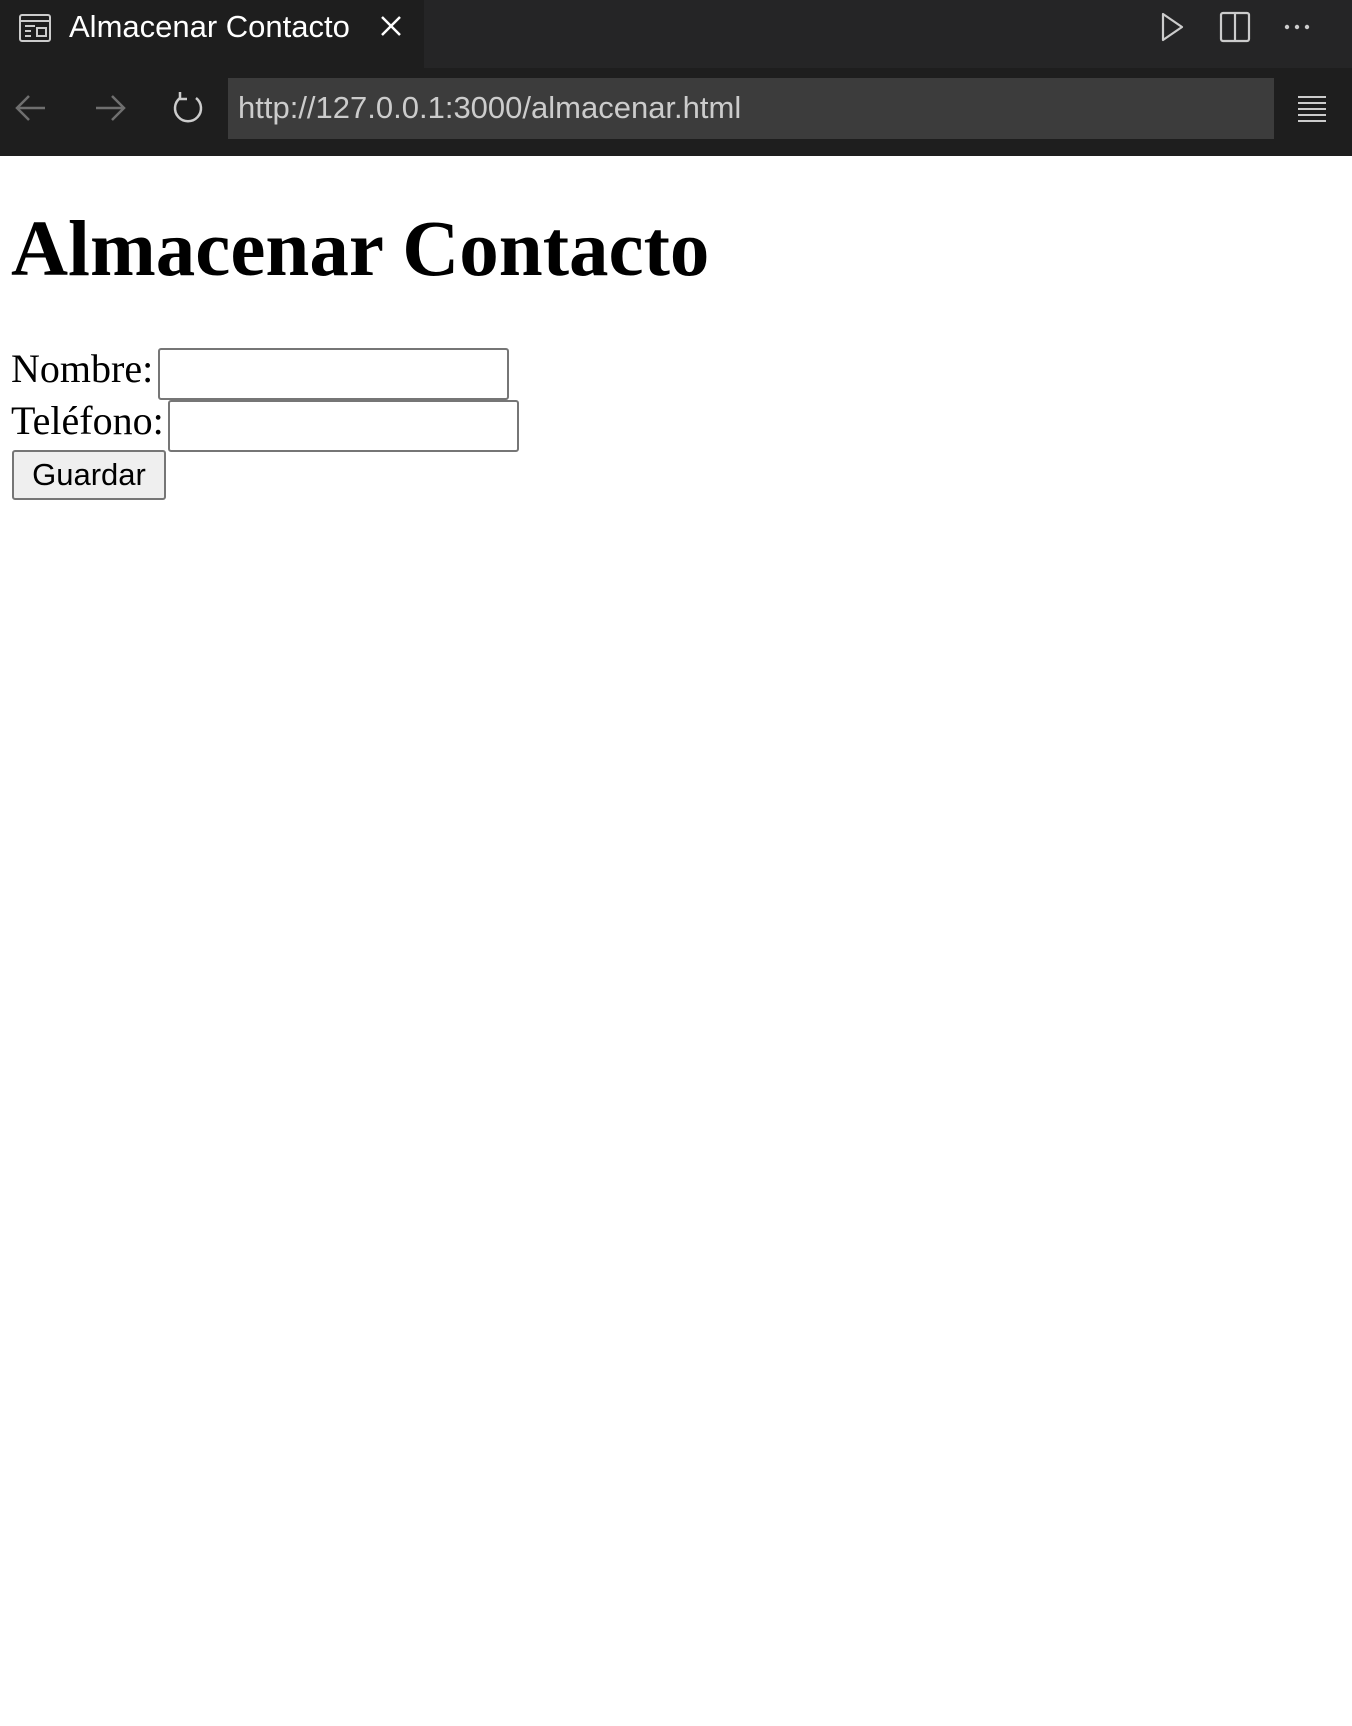 This screenshot has height=1726, width=1352. What do you see at coordinates (490, 107) in the screenshot?
I see `url-text: http://127.0.0.1:3000/almacenar.html` at bounding box center [490, 107].